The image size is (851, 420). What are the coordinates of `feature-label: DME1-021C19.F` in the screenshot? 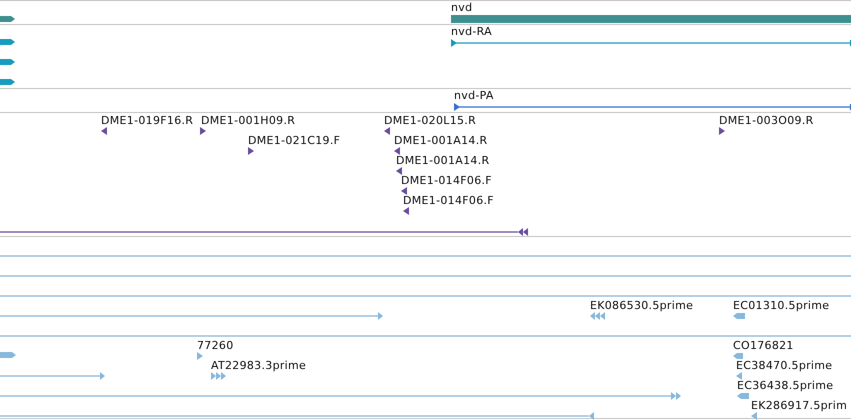 It's located at (294, 141).